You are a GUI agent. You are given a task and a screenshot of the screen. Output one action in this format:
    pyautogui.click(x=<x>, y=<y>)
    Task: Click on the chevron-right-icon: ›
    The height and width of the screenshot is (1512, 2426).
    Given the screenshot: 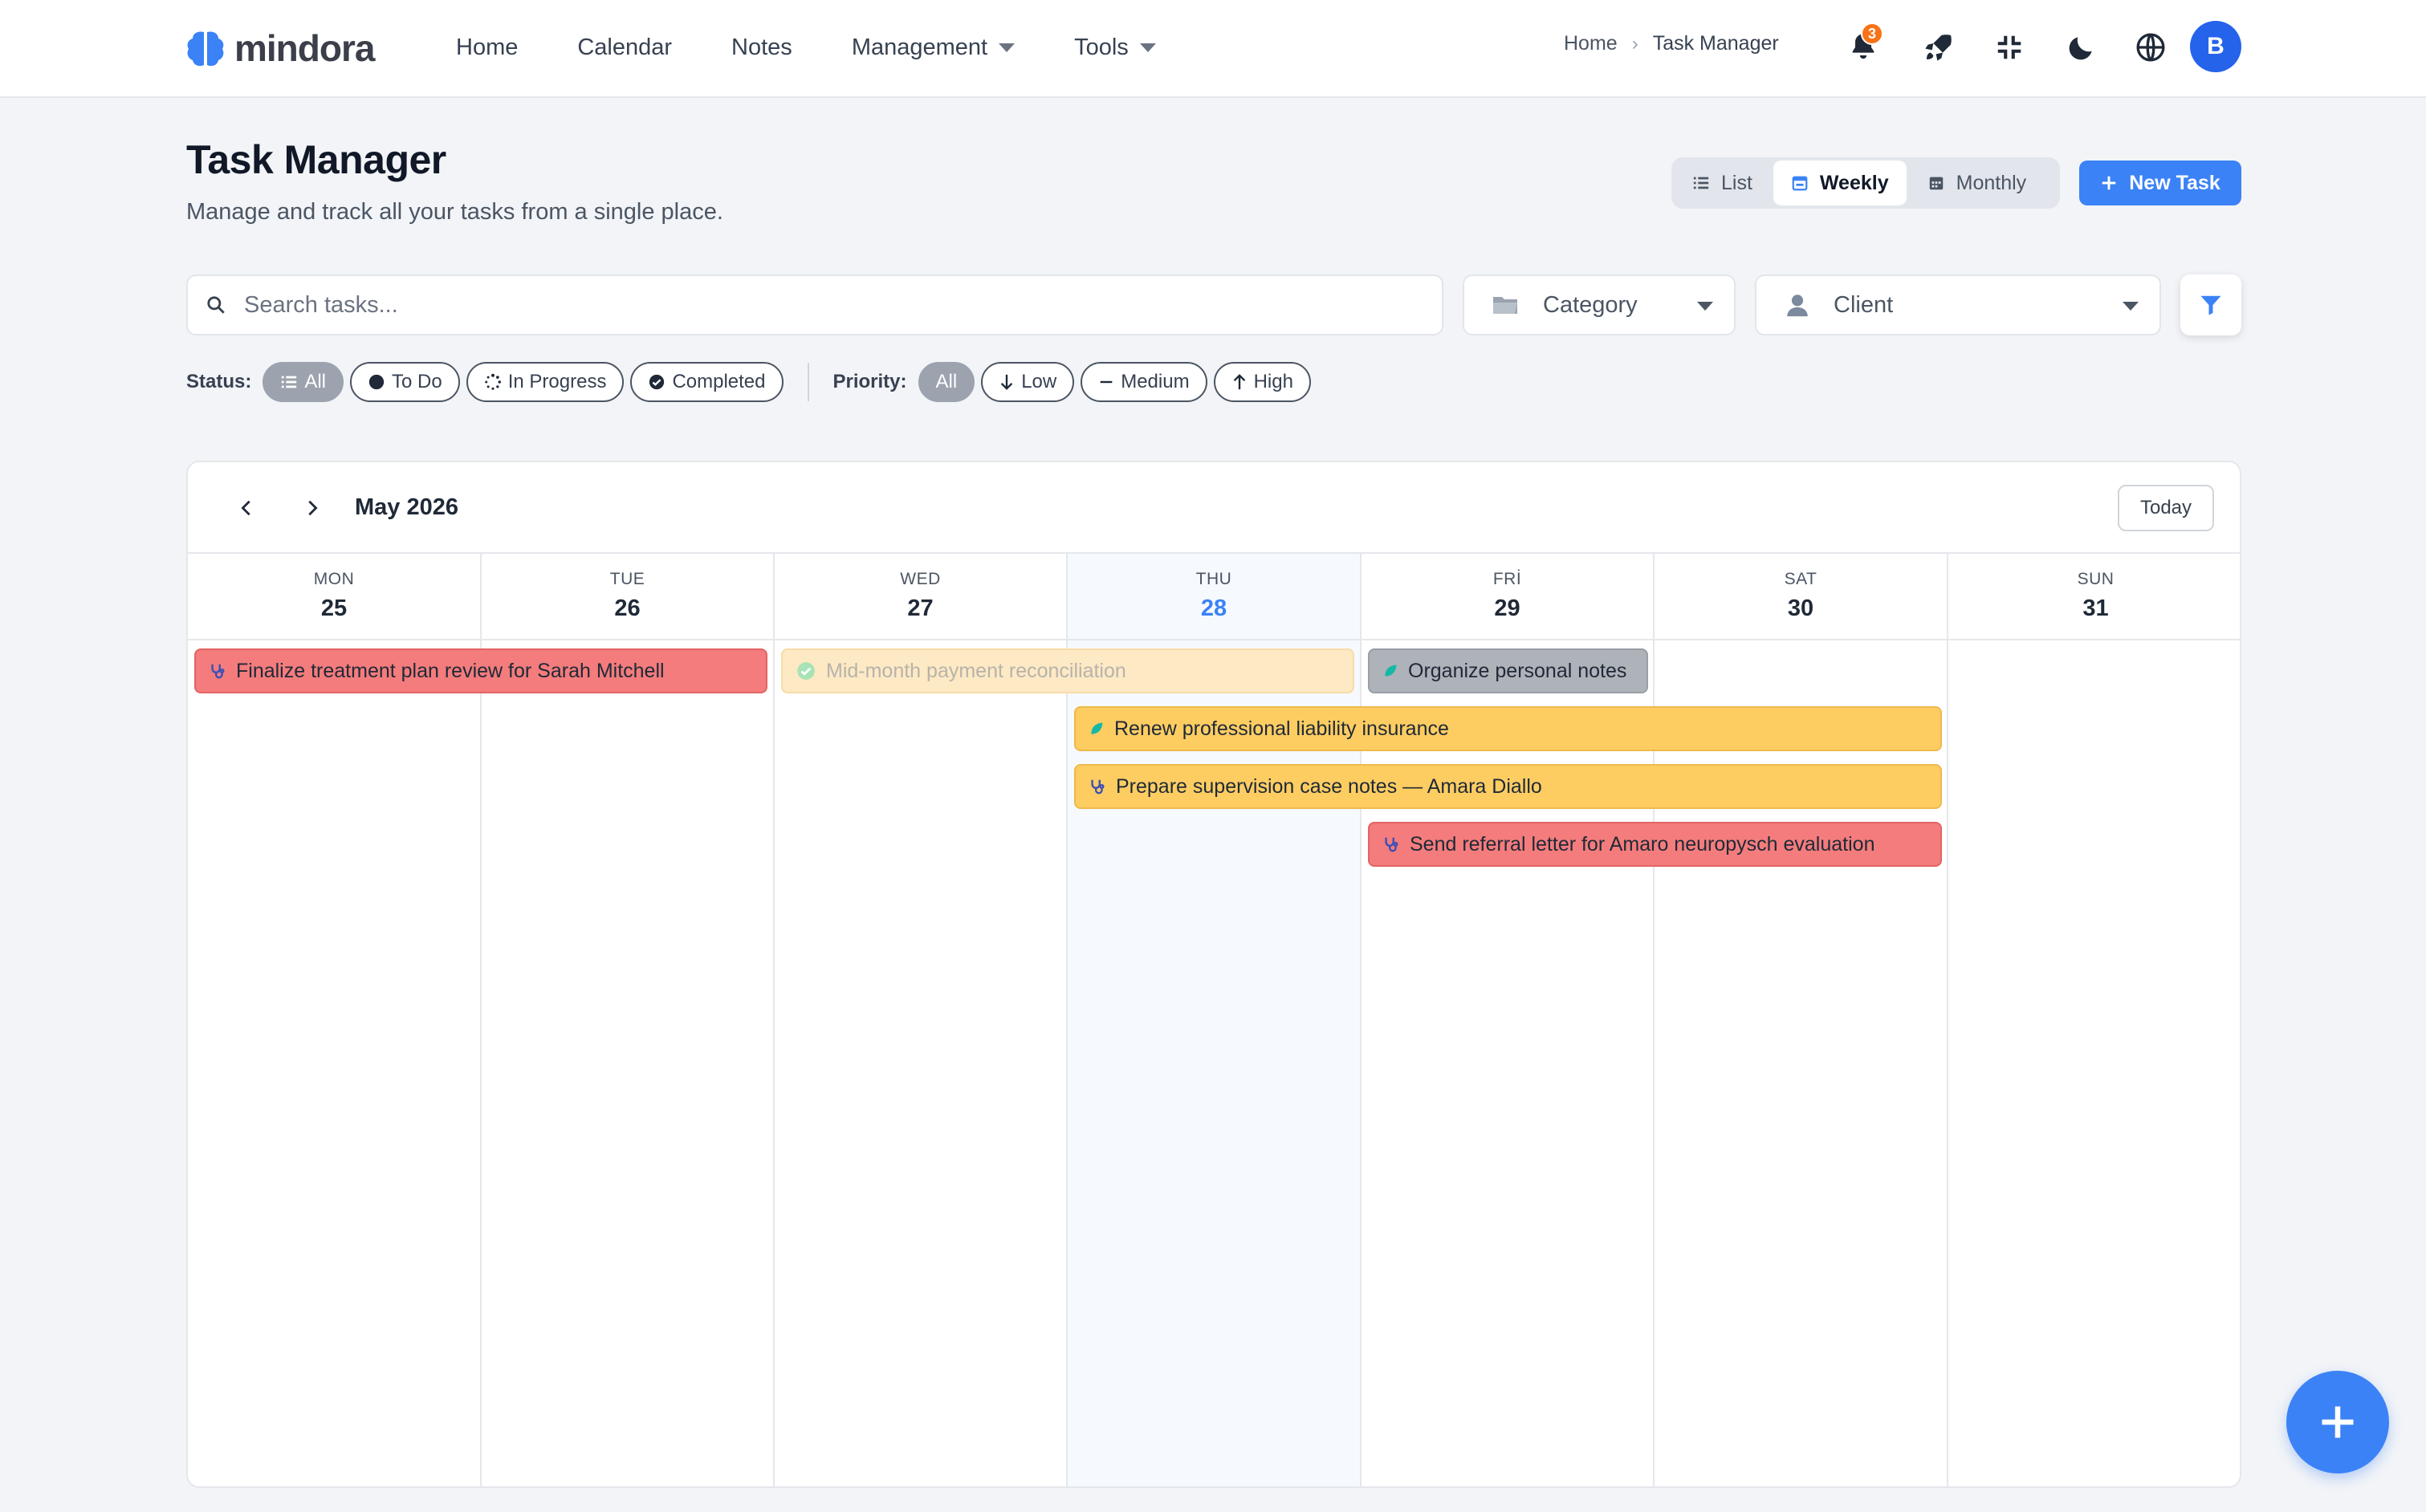 What is the action you would take?
    pyautogui.click(x=1634, y=44)
    